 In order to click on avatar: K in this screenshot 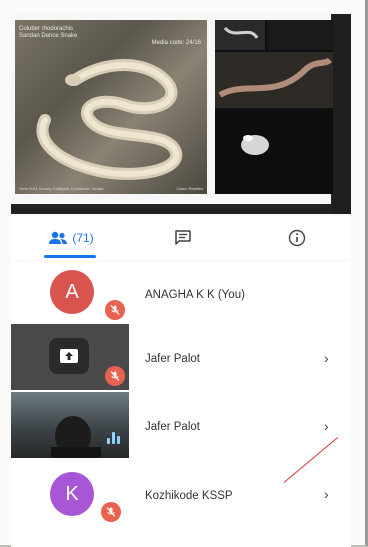, I will do `click(72, 494)`.